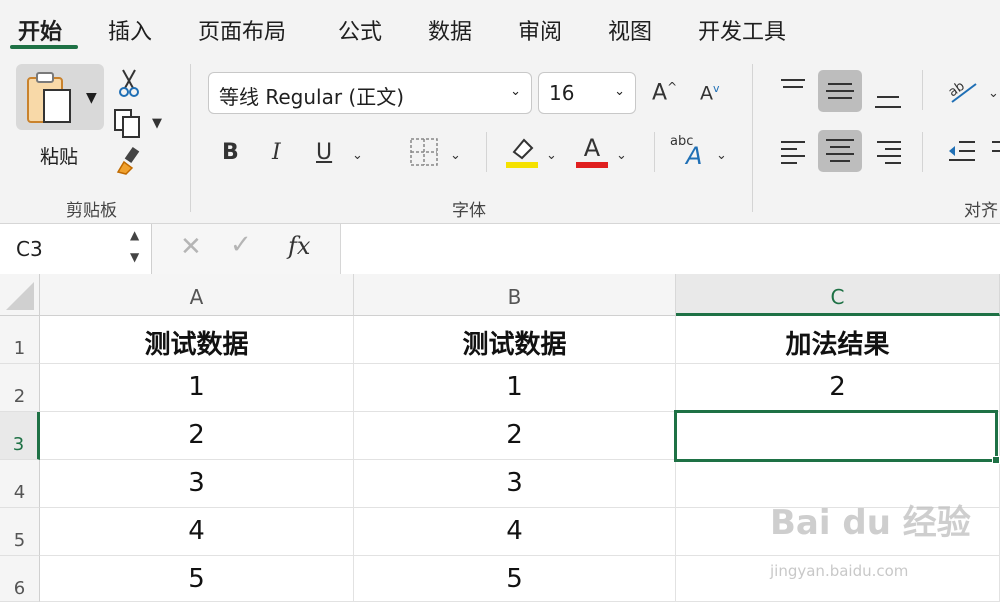 Image resolution: width=1000 pixels, height=602 pixels. I want to click on column-header-b: B, so click(515, 295).